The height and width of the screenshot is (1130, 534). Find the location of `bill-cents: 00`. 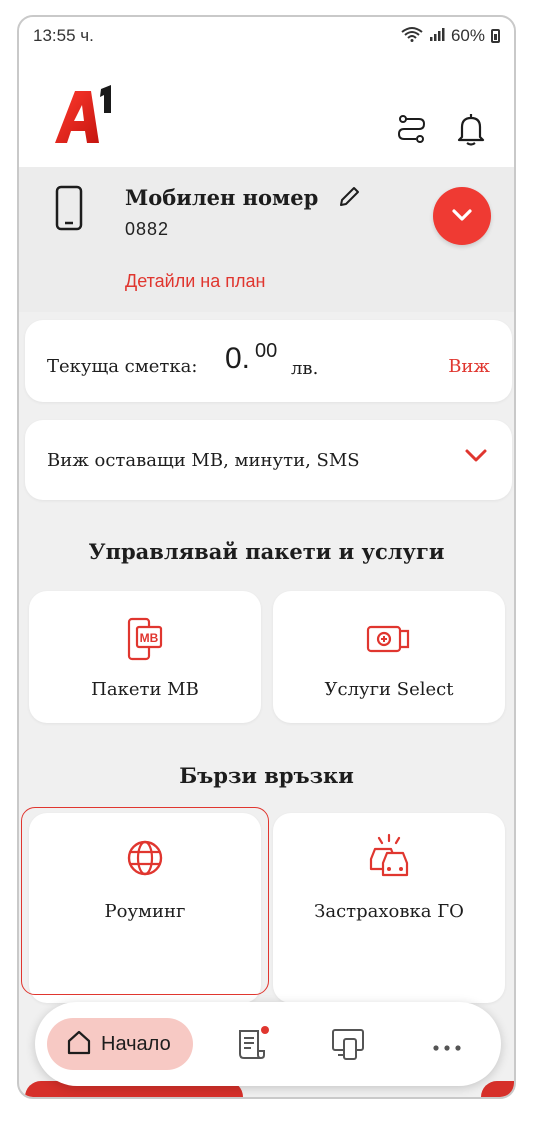

bill-cents: 00 is located at coordinates (266, 351).